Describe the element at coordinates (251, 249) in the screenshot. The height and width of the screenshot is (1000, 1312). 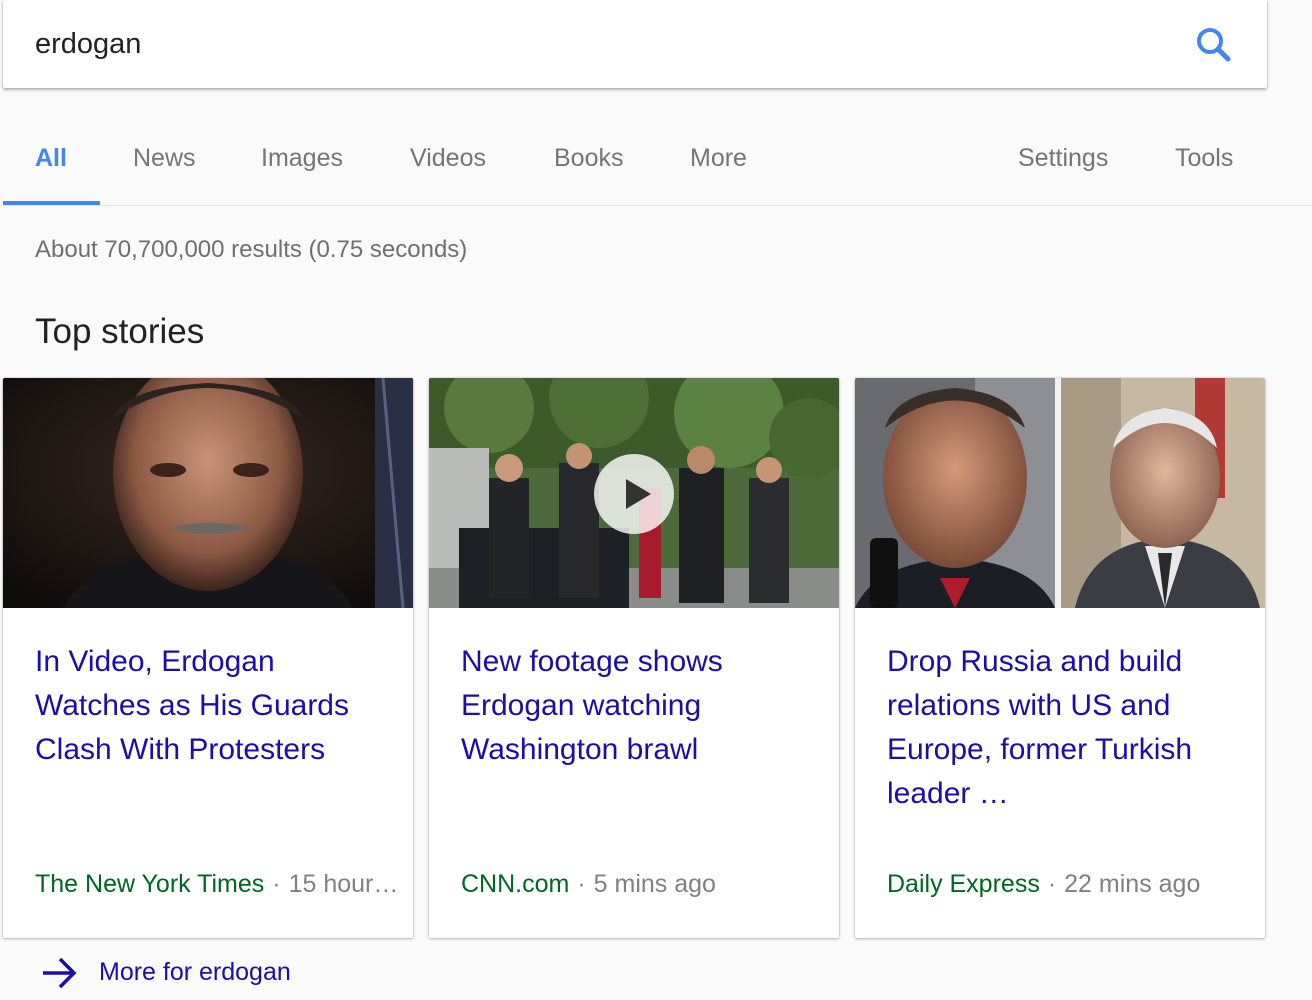
I see `result-stats: About 70,700,000 results (0.75 seconds)` at that location.